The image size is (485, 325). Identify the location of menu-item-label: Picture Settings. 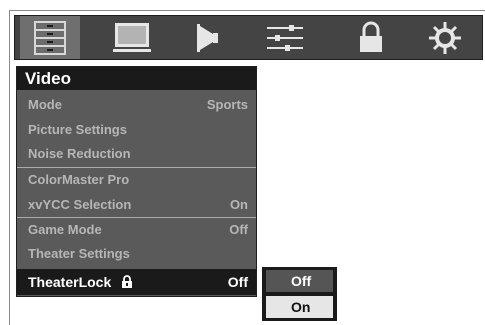
(77, 129).